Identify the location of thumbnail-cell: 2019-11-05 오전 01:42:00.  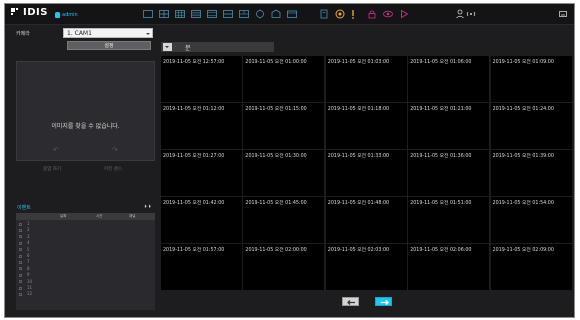
(201, 220).